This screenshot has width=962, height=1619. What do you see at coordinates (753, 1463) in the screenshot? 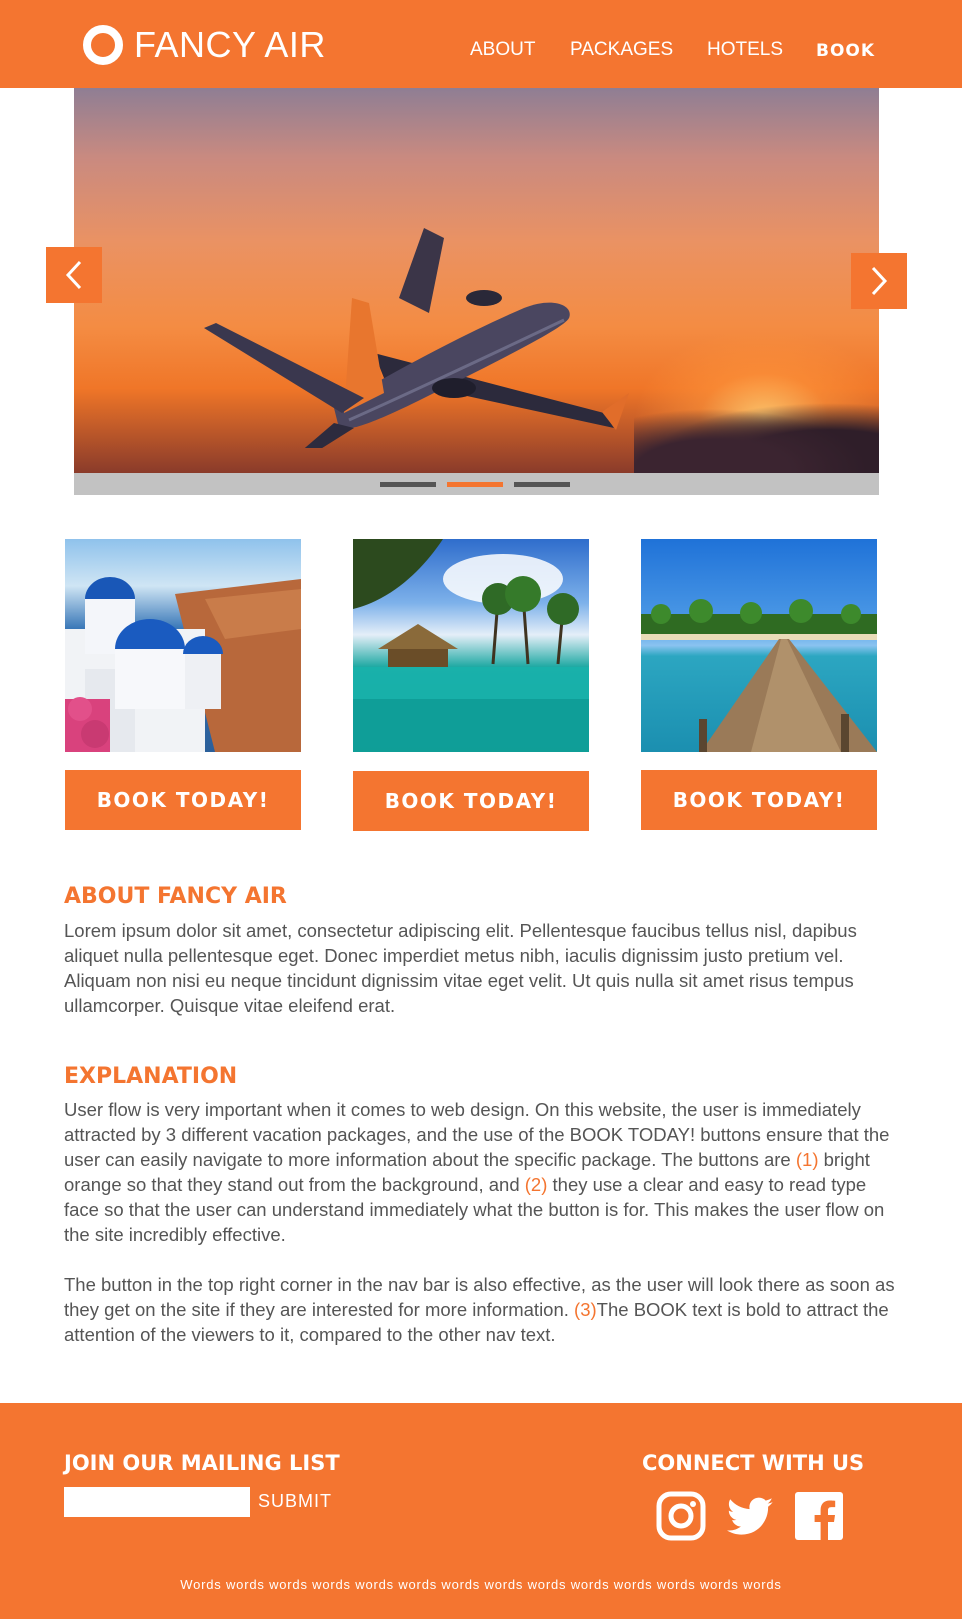
I see `connect-heading: CONNECT WITH US` at bounding box center [753, 1463].